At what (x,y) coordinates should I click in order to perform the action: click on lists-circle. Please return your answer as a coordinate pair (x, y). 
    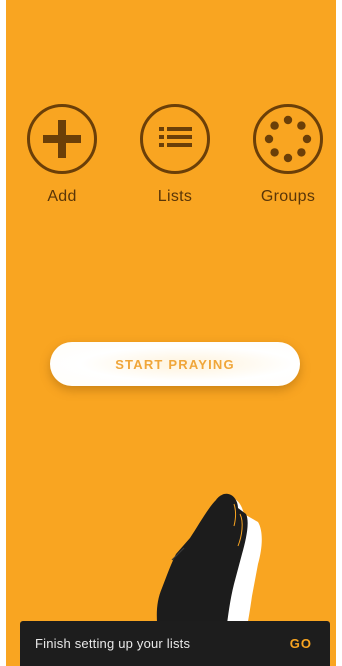
    Looking at the image, I should click on (175, 139).